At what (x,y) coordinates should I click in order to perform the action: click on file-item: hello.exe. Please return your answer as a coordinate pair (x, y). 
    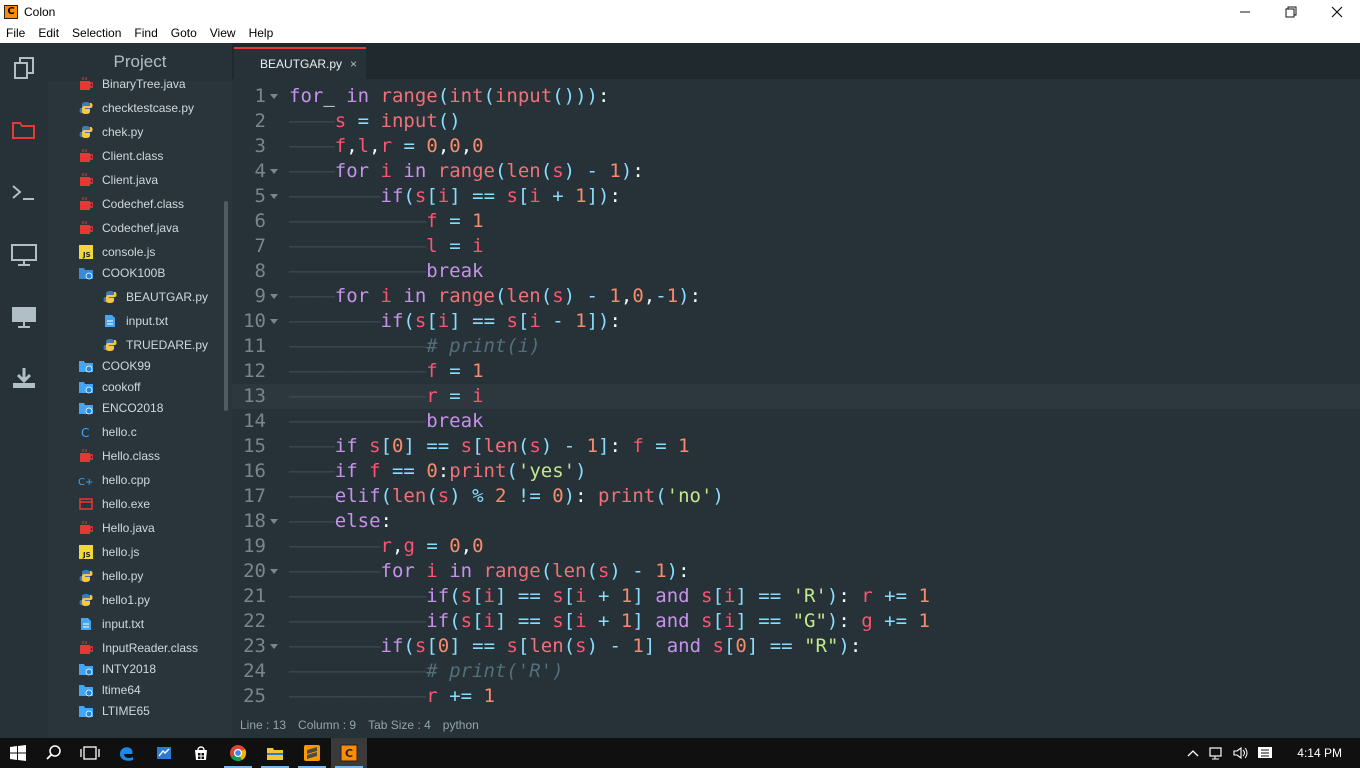
    Looking at the image, I should click on (114, 504).